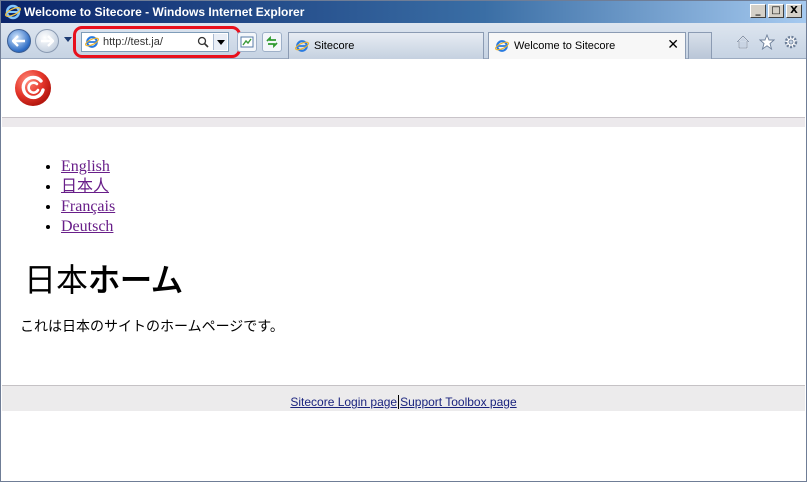 The width and height of the screenshot is (807, 482). I want to click on site-footer: Sitecore Login page Support Toolbox page, so click(403, 398).